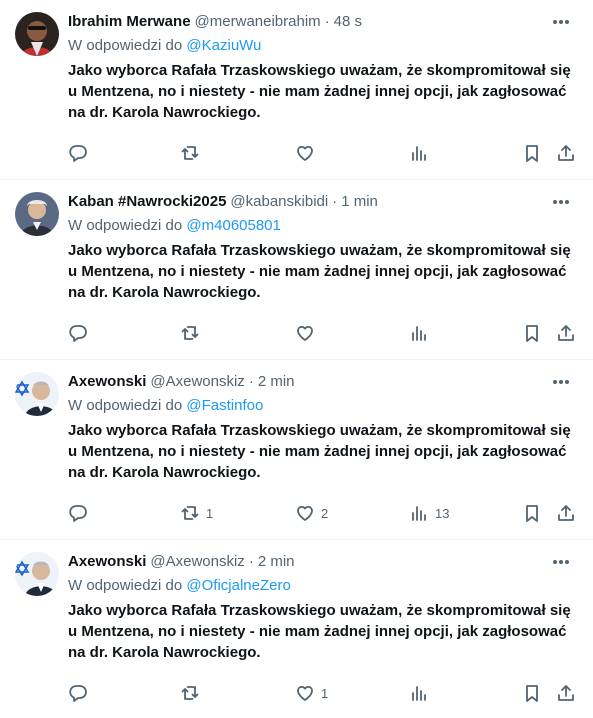 The image size is (593, 718). Describe the element at coordinates (224, 405) in the screenshot. I see `reply-mention-link: @Fastinfoo` at that location.